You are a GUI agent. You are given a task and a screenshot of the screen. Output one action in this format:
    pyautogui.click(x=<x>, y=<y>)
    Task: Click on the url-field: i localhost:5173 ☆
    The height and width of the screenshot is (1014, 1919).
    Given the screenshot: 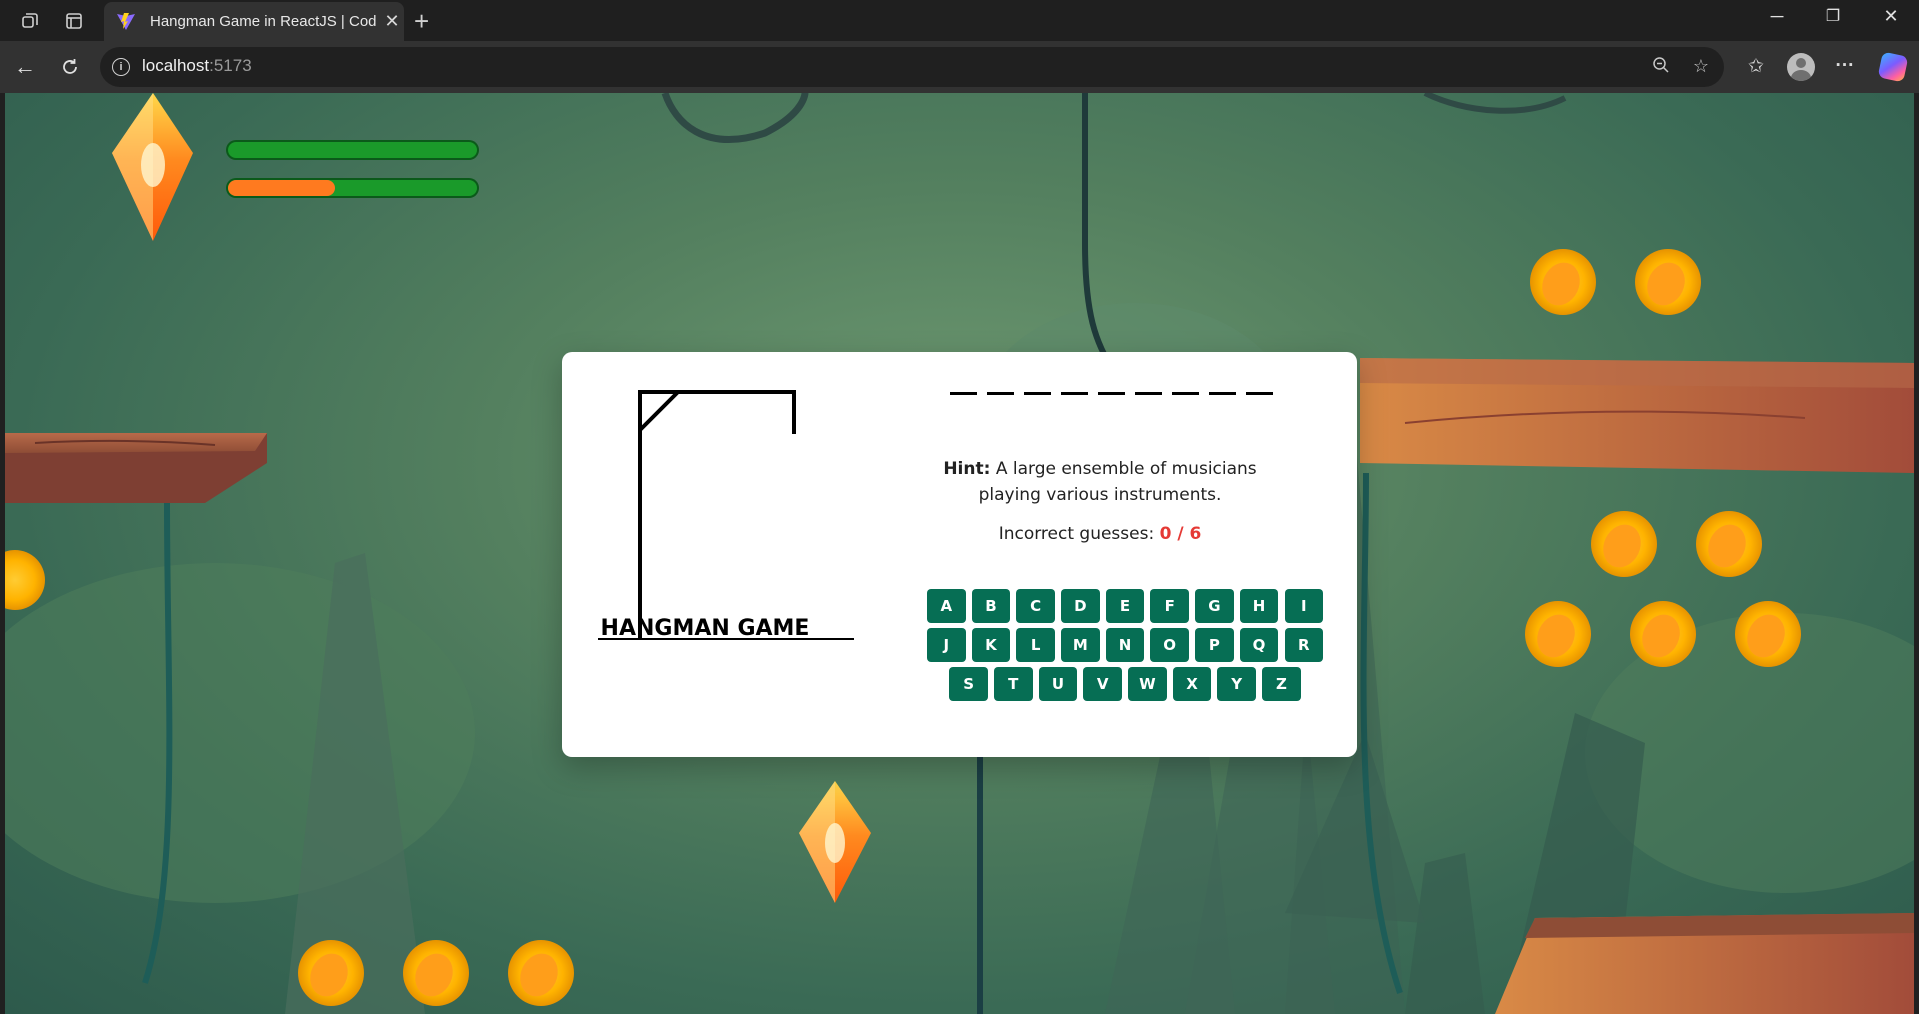 What is the action you would take?
    pyautogui.click(x=912, y=67)
    